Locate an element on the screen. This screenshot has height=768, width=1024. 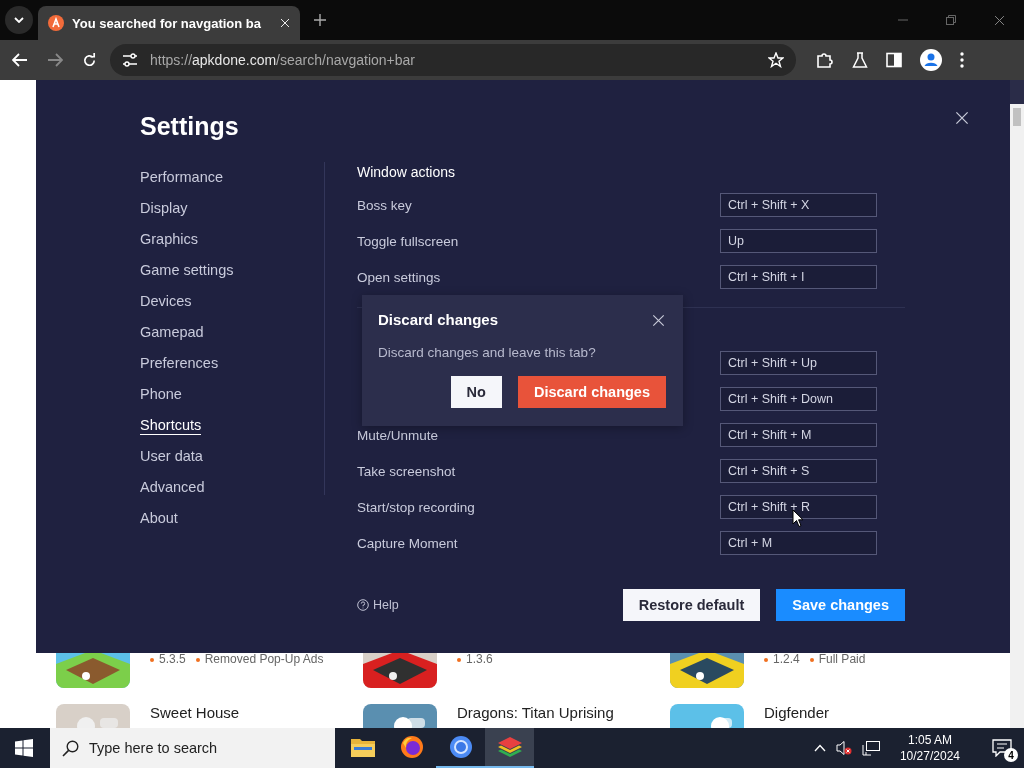
shortcut-field: Ctrl + Shift + I is located at coordinates (798, 277).